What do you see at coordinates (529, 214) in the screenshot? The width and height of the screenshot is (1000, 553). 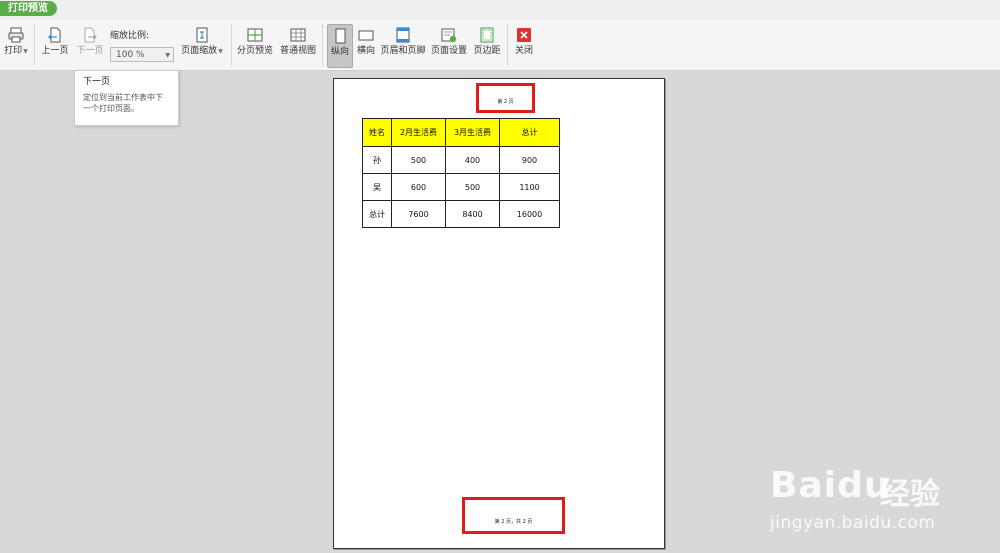 I see `table-cell: 16000` at bounding box center [529, 214].